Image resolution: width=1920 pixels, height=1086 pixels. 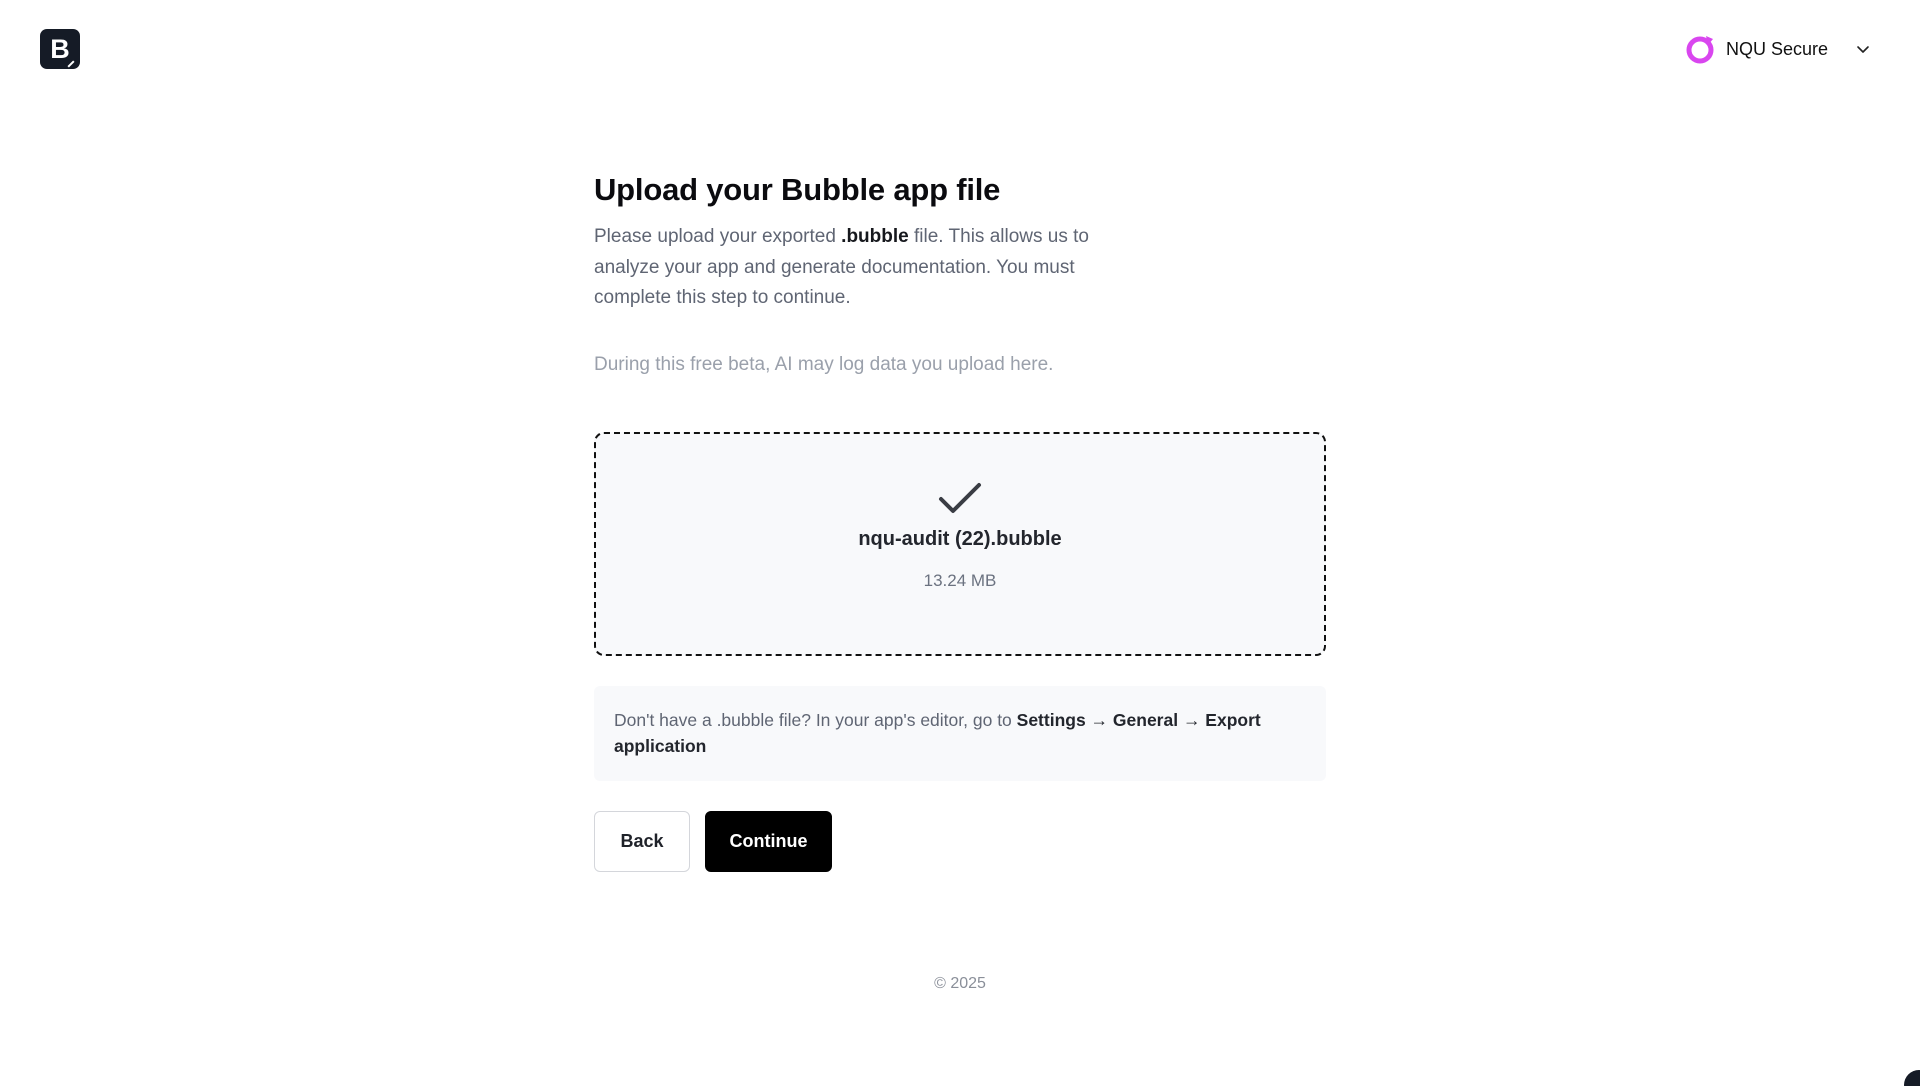 What do you see at coordinates (960, 50) in the screenshot?
I see `top-bar: B NQU Secure` at bounding box center [960, 50].